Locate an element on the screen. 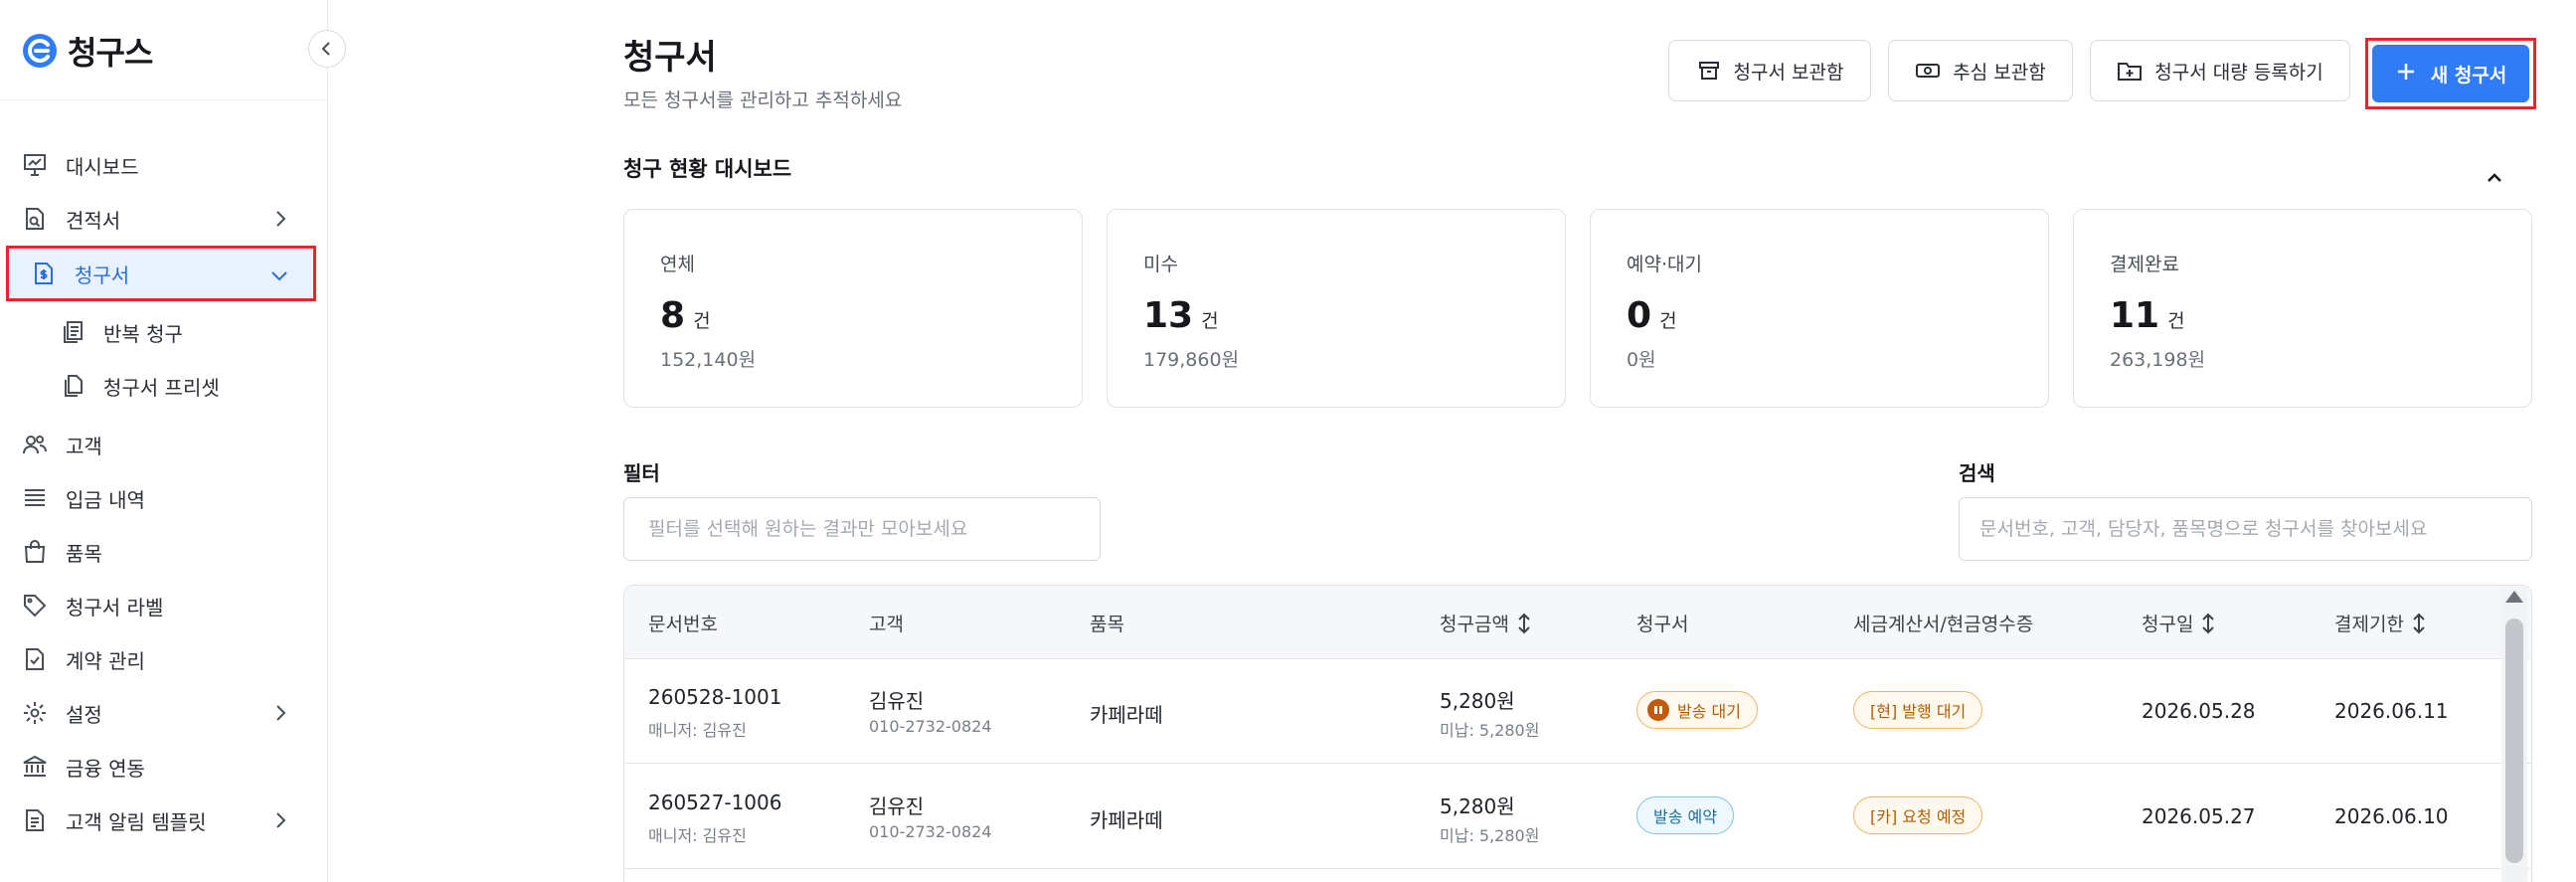 Image resolution: width=2576 pixels, height=882 pixels. sidebar-divider is located at coordinates (164, 99).